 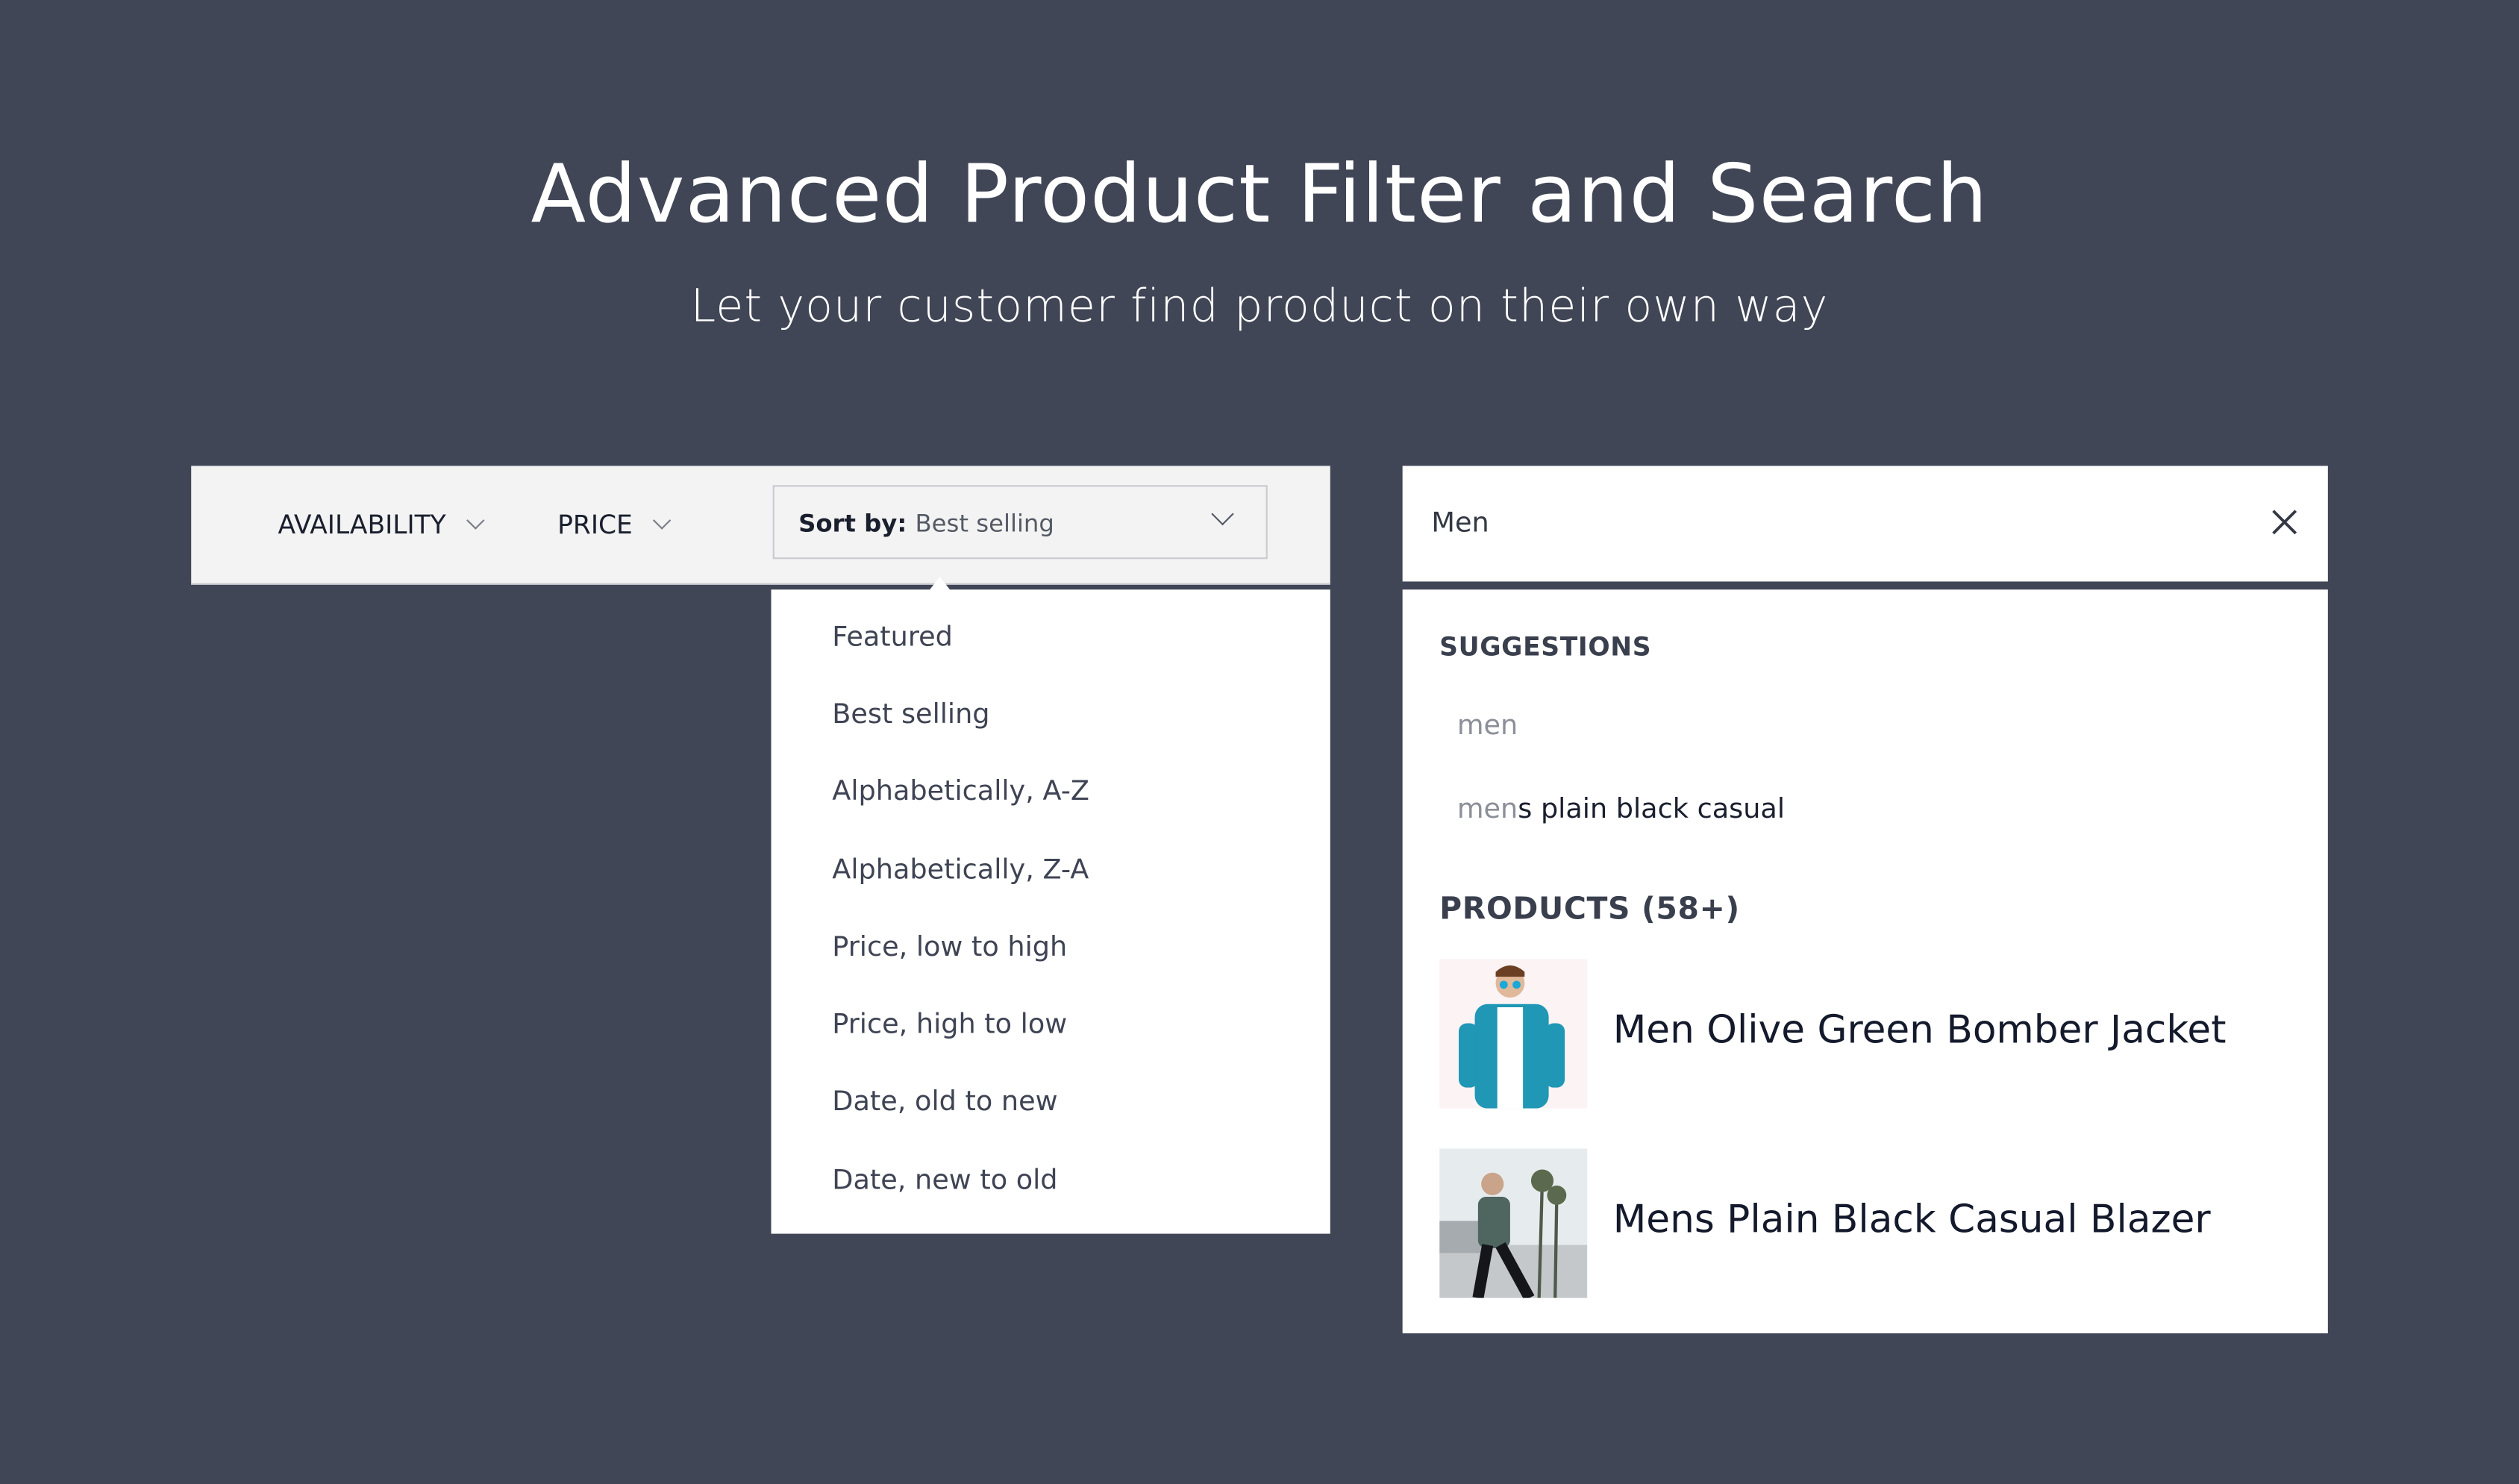 I want to click on filter-bar: AVAILABILITY PRICE Sort by: Best selling, so click(x=760, y=525).